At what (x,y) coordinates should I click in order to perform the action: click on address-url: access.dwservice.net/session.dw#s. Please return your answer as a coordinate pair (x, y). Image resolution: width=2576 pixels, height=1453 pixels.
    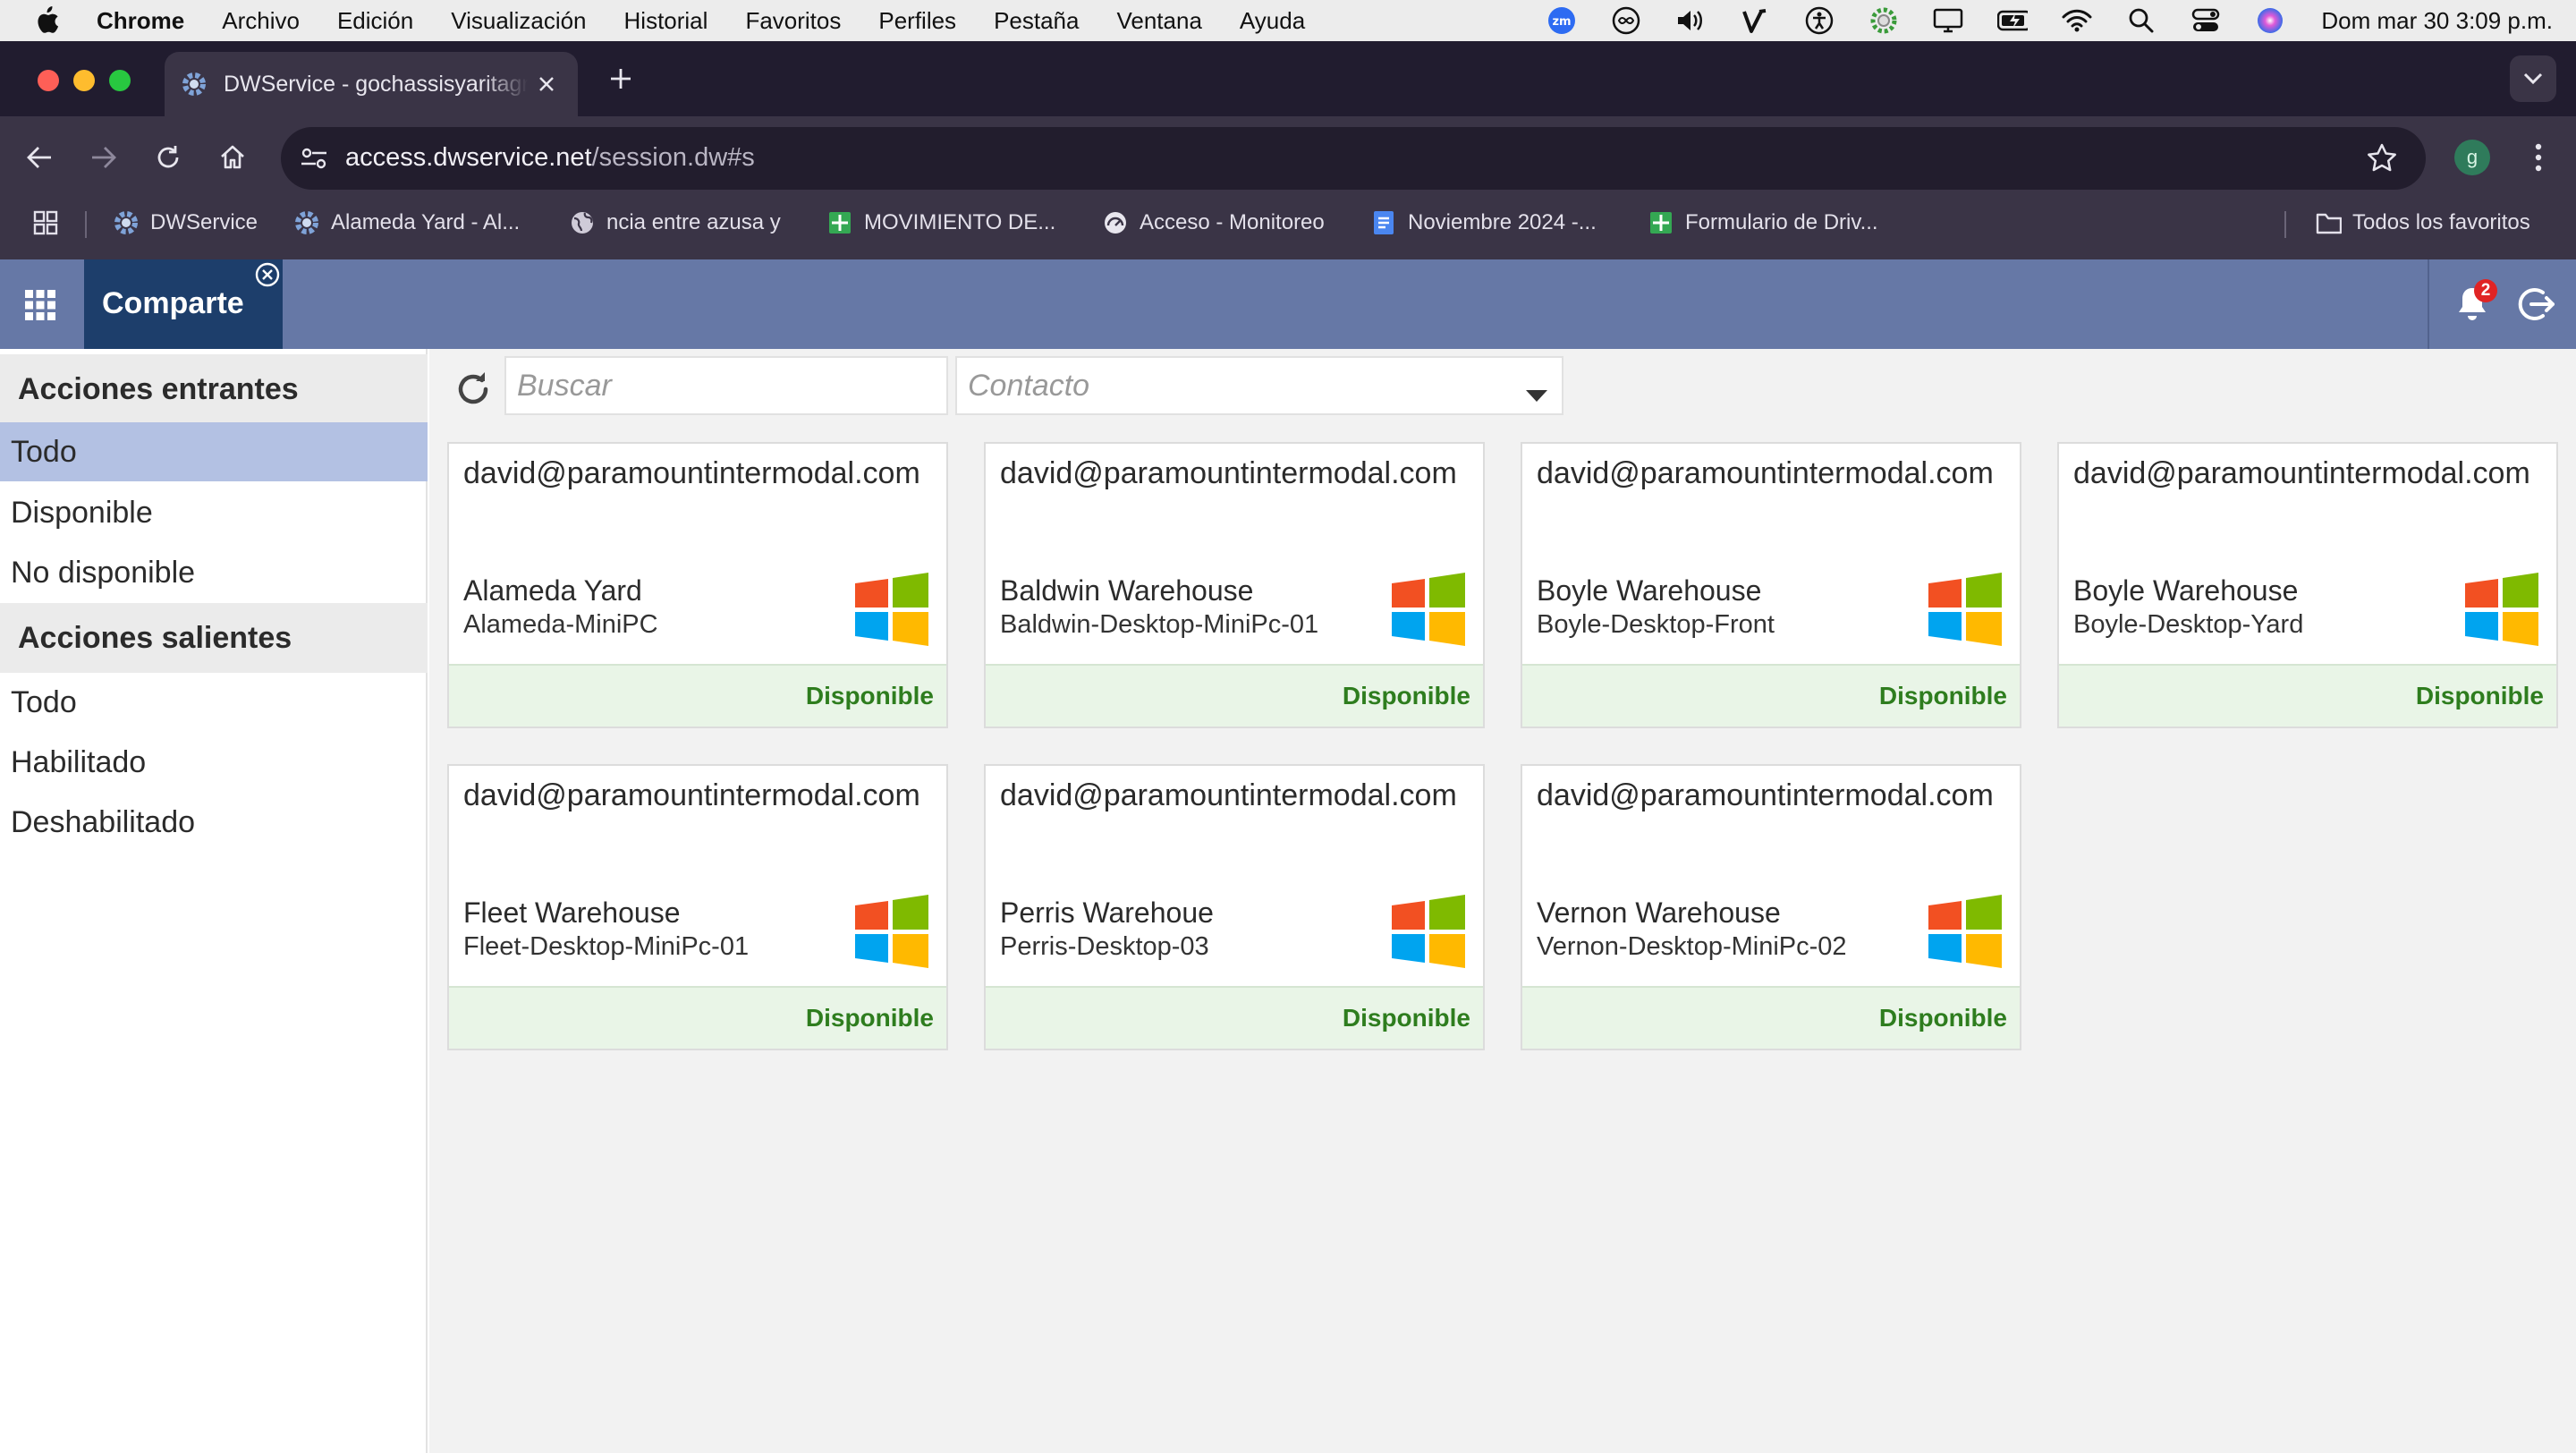
    Looking at the image, I should click on (550, 158).